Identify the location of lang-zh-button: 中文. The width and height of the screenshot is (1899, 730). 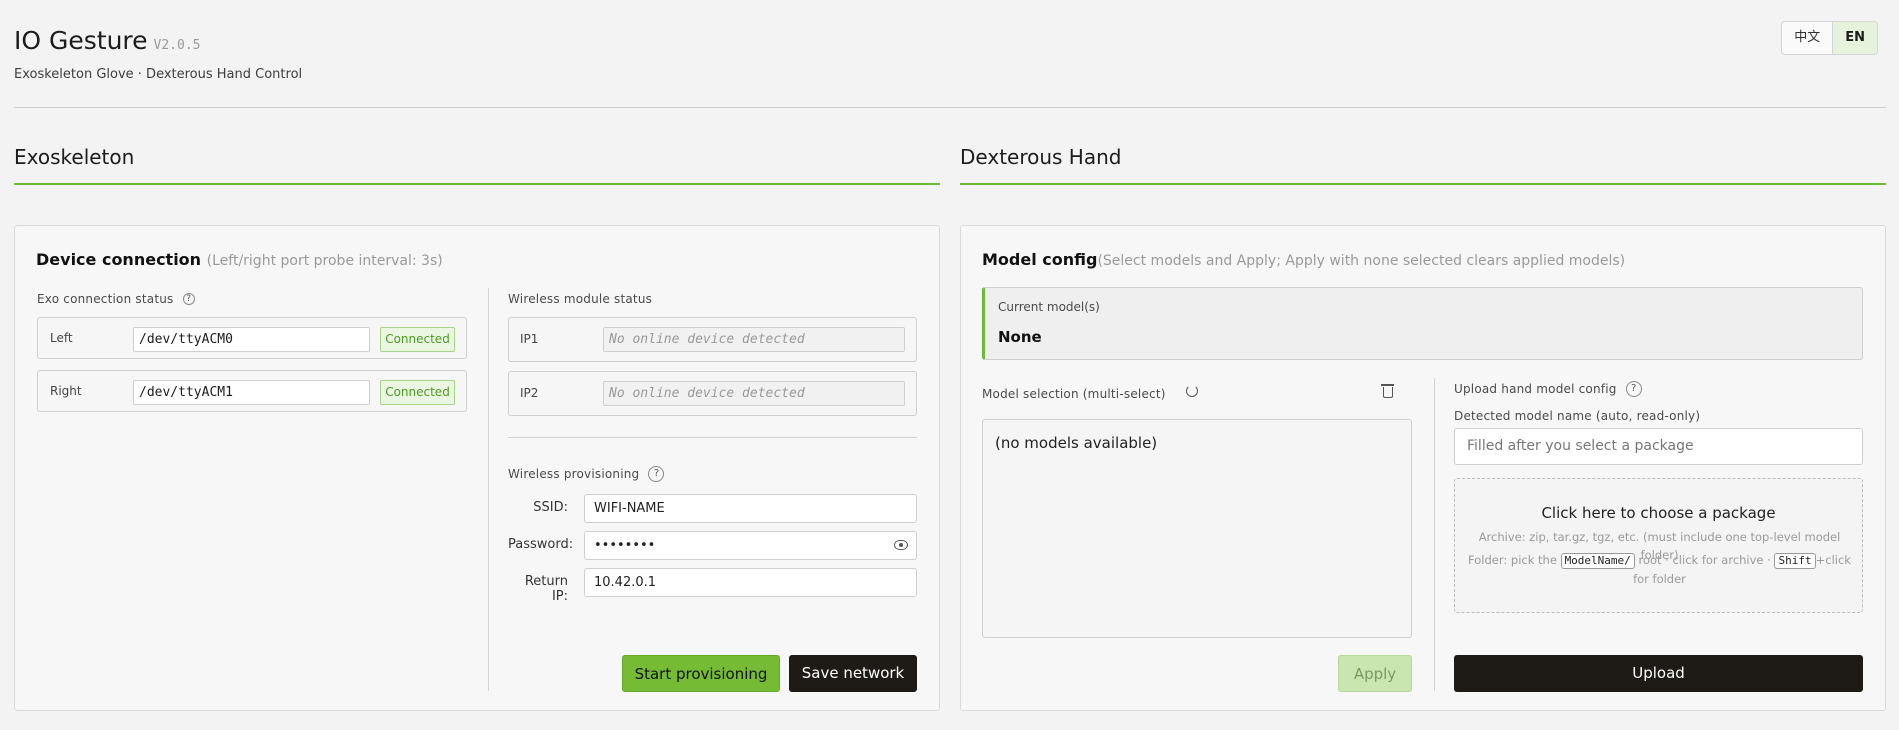
(1807, 38).